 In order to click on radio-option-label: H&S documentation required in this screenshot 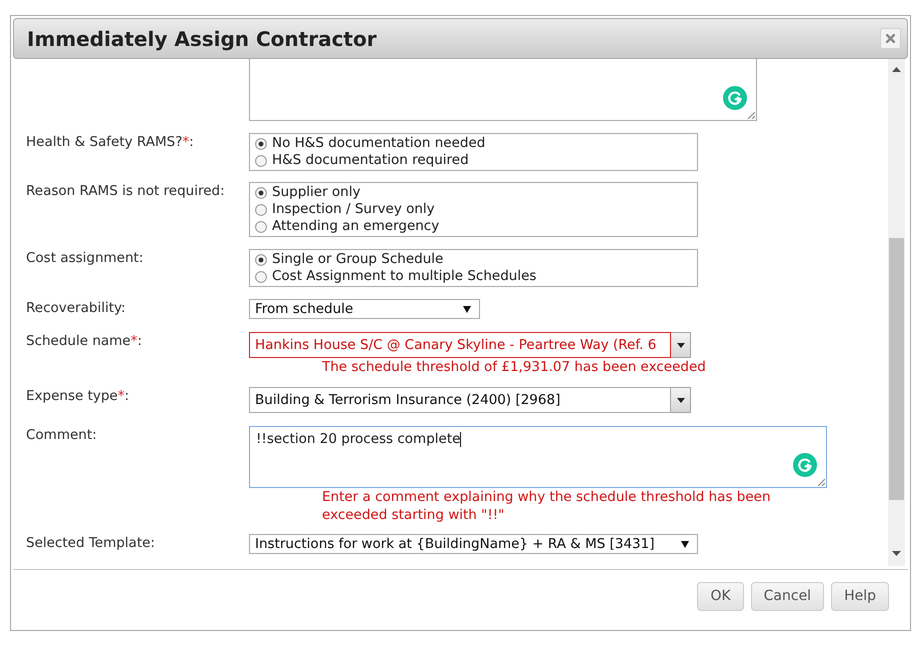, I will do `click(370, 160)`.